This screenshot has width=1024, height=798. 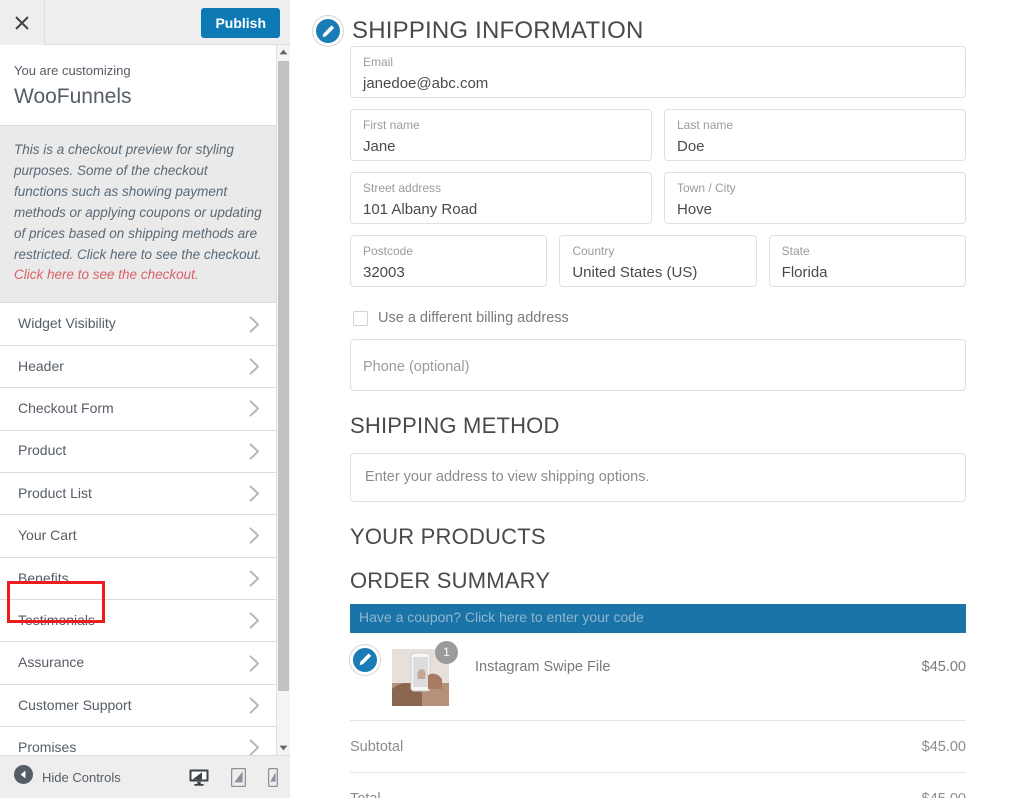 I want to click on edit-pencil-icon-shipping, so click(x=328, y=31).